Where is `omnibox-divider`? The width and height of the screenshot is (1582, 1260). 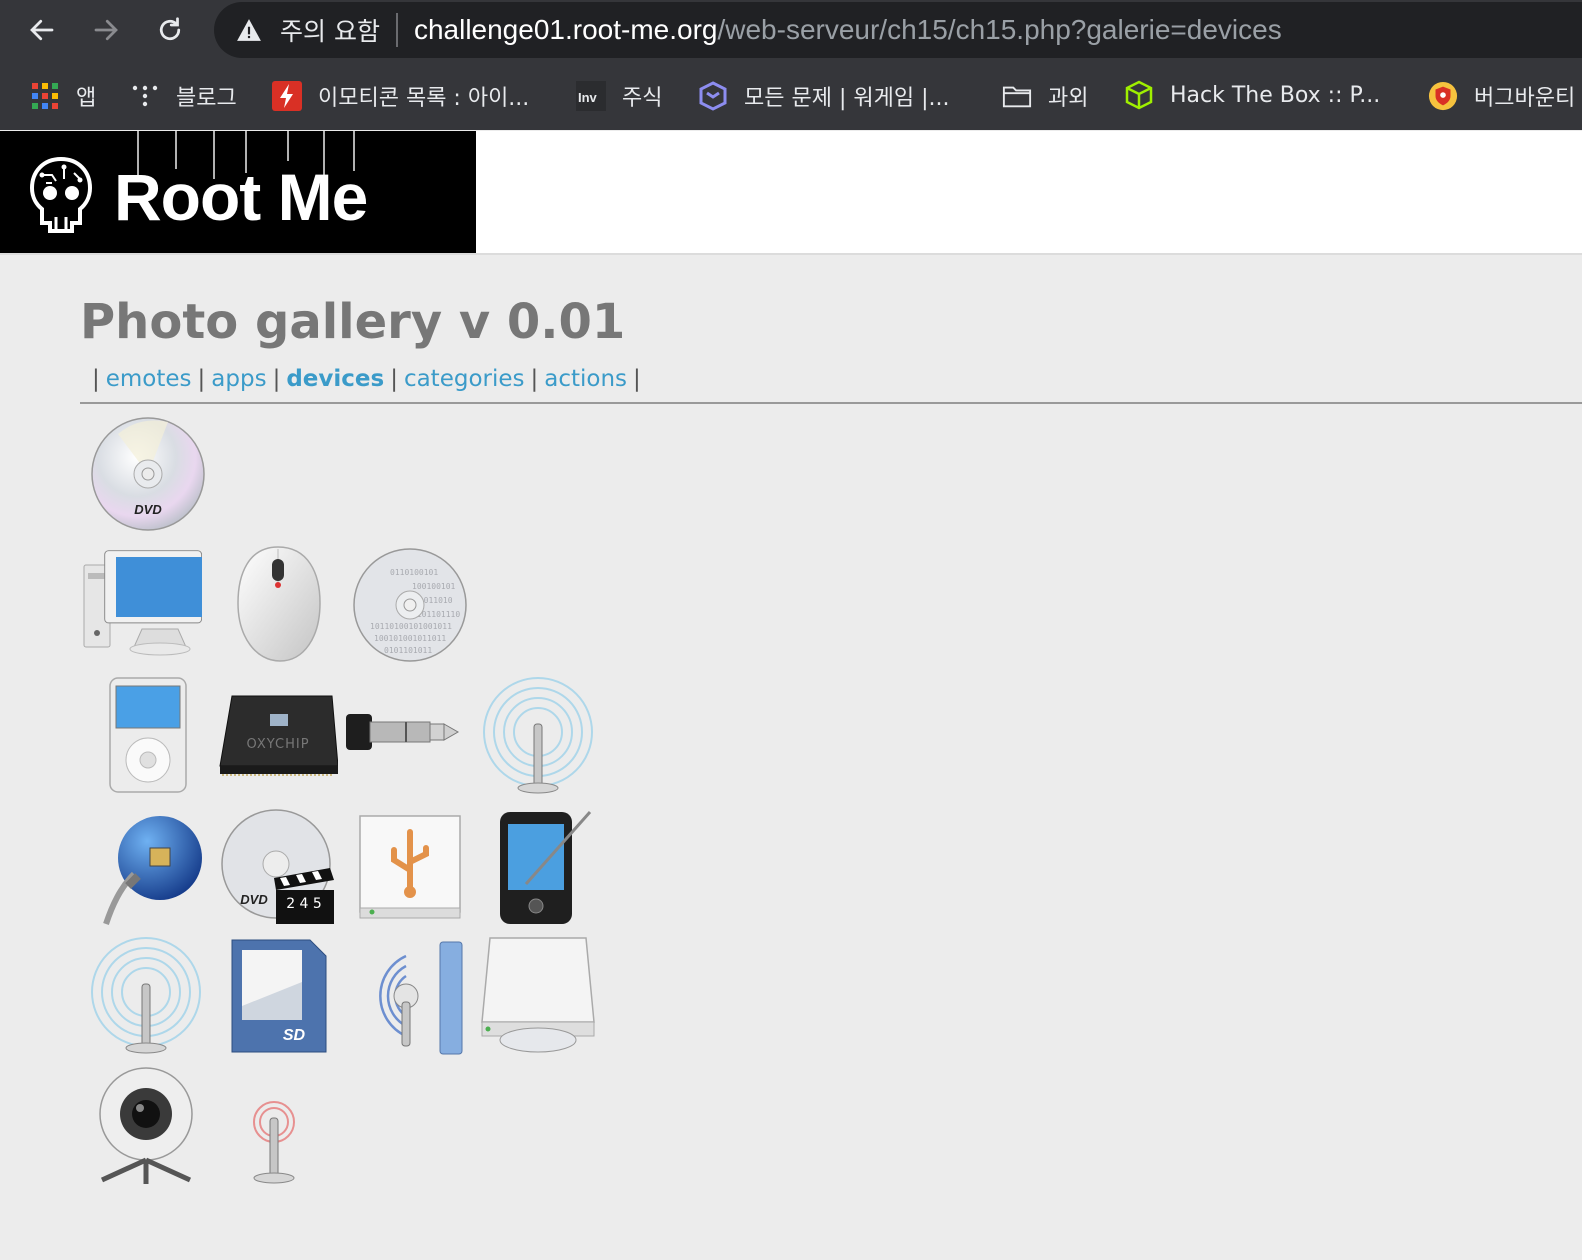 omnibox-divider is located at coordinates (396, 30).